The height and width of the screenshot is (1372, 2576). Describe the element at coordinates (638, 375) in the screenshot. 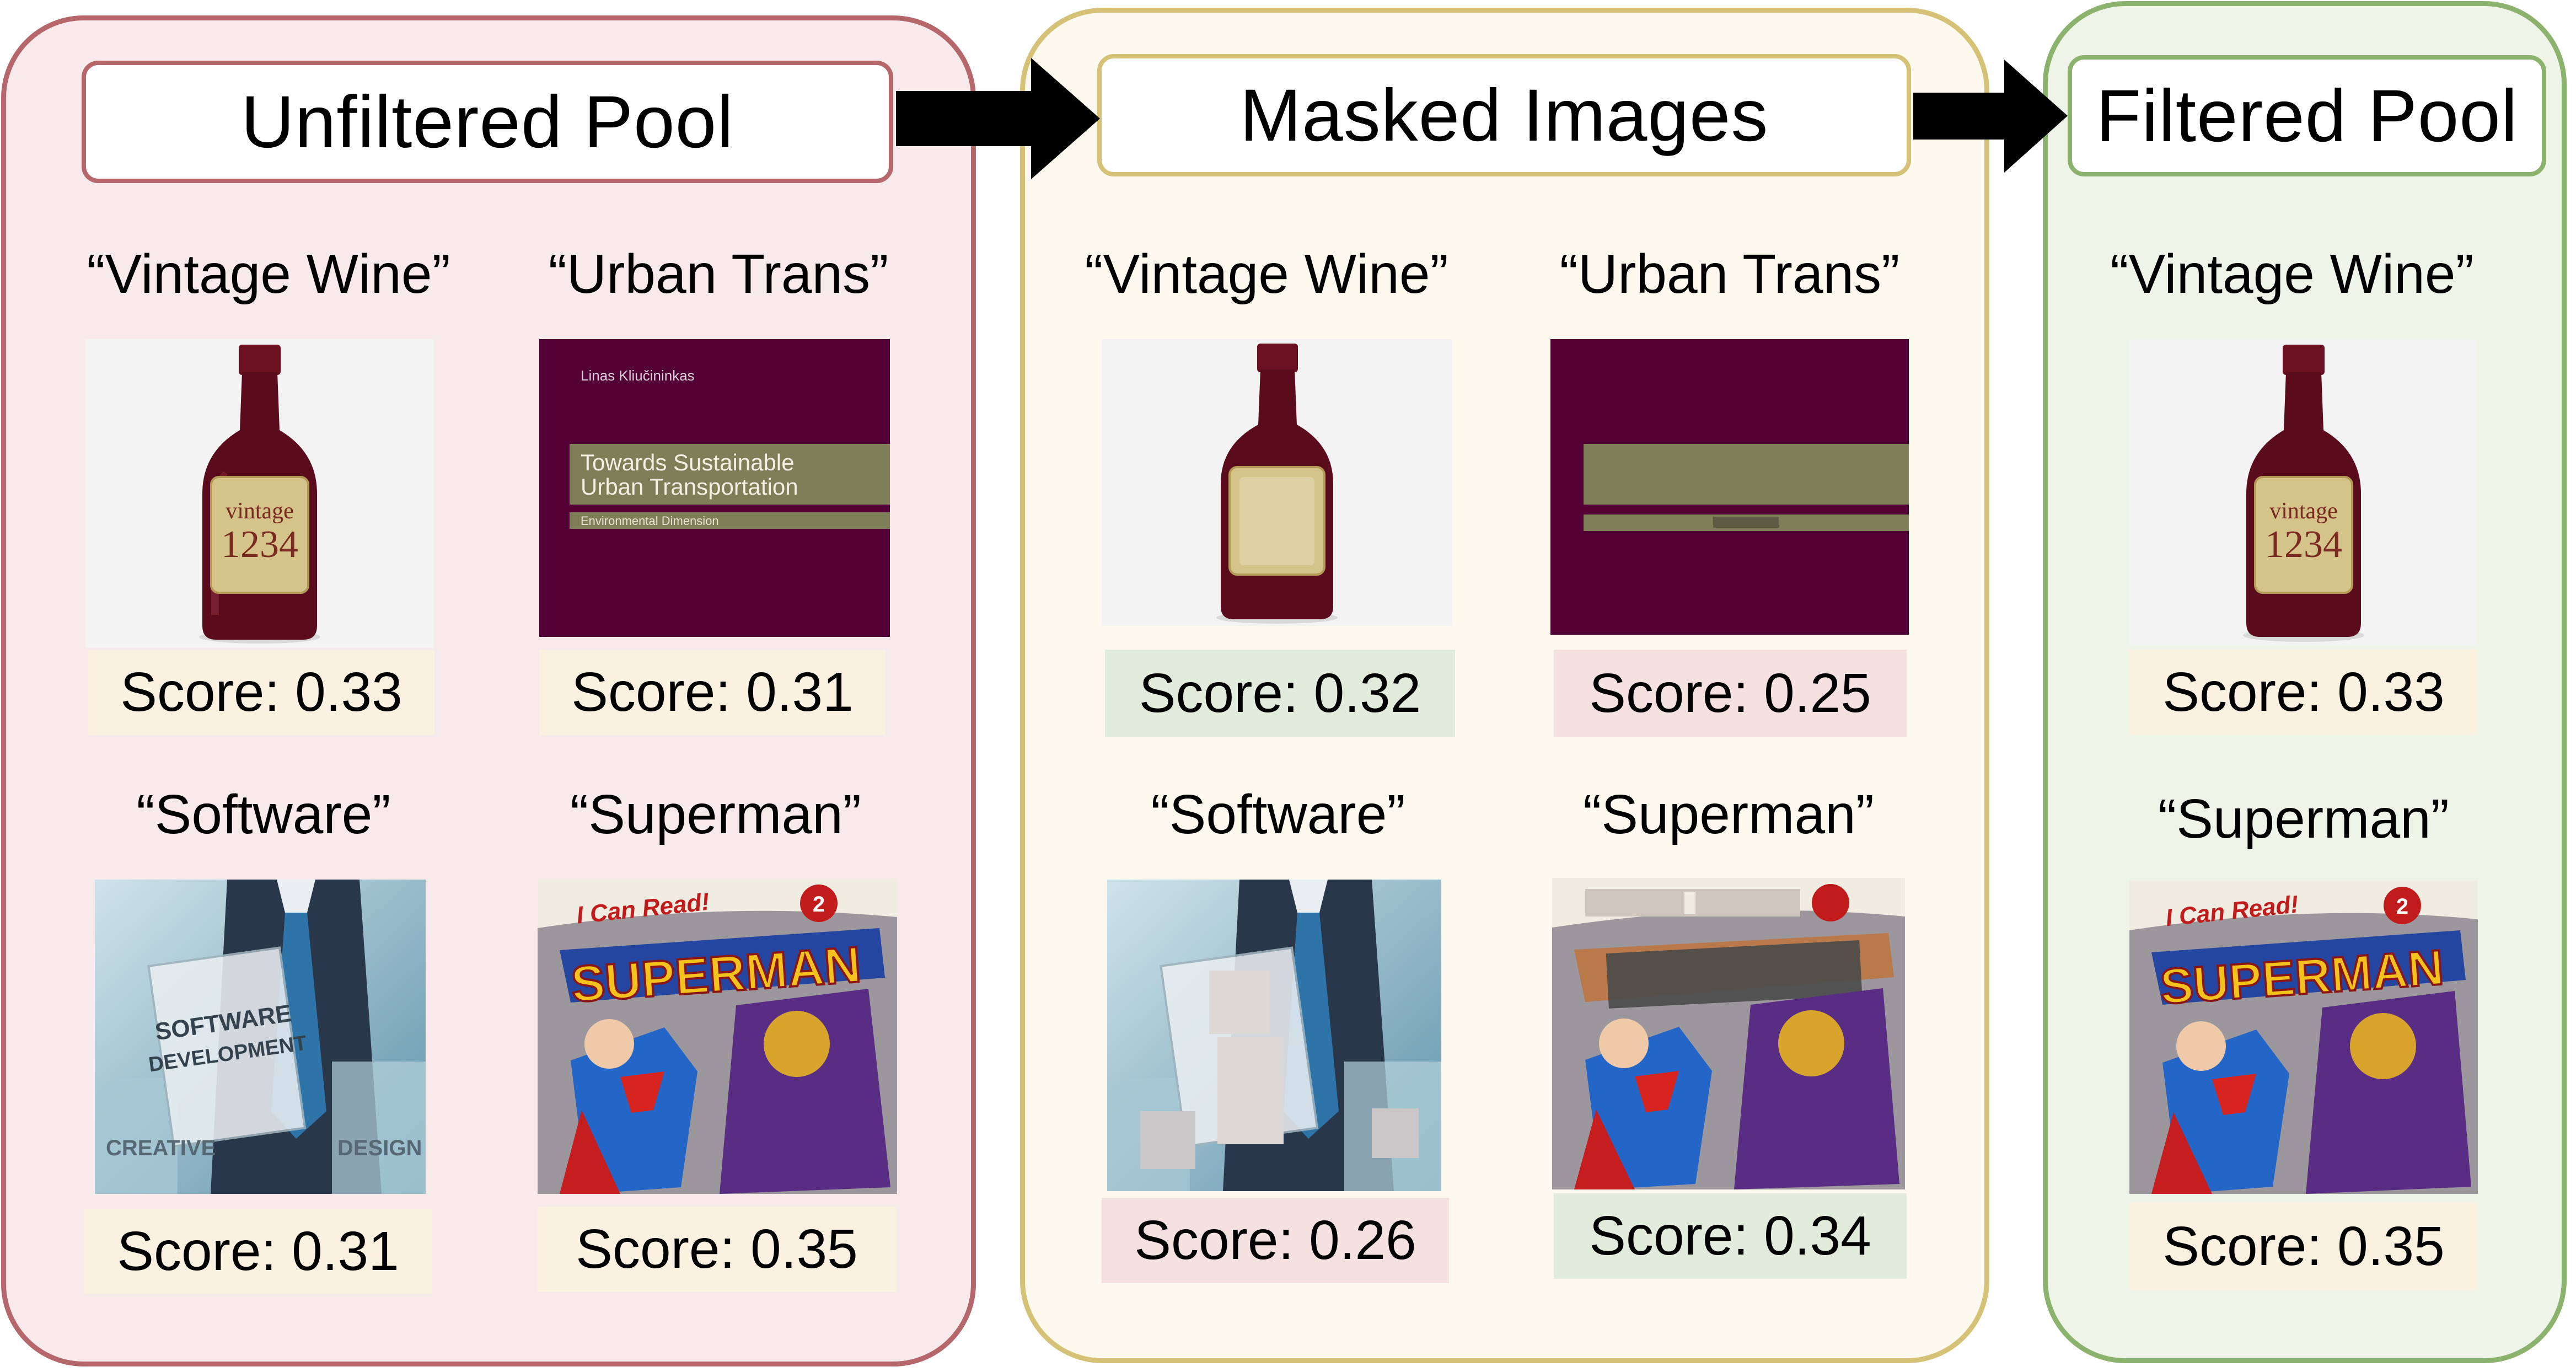

I see `book-author-text: Linas Kliučininkas` at that location.